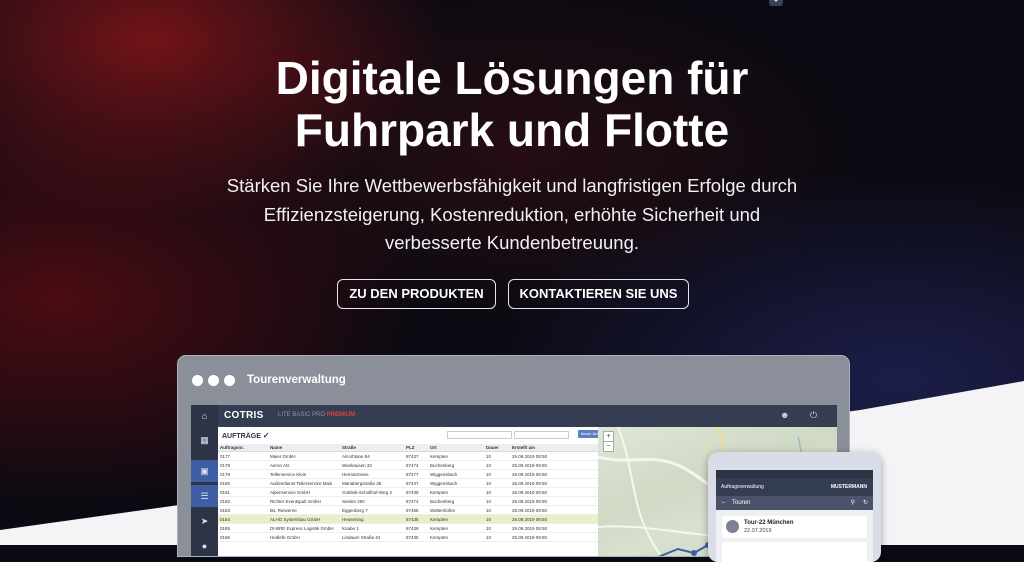 This screenshot has width=1024, height=562. What do you see at coordinates (243, 501) in the screenshot?
I see `table-cell: 0182` at bounding box center [243, 501].